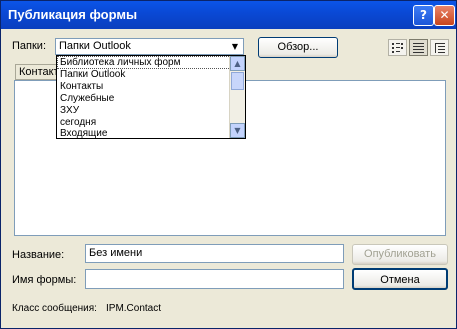 This screenshot has width=457, height=329. I want to click on message-class-value: IPM.Contact, so click(134, 308).